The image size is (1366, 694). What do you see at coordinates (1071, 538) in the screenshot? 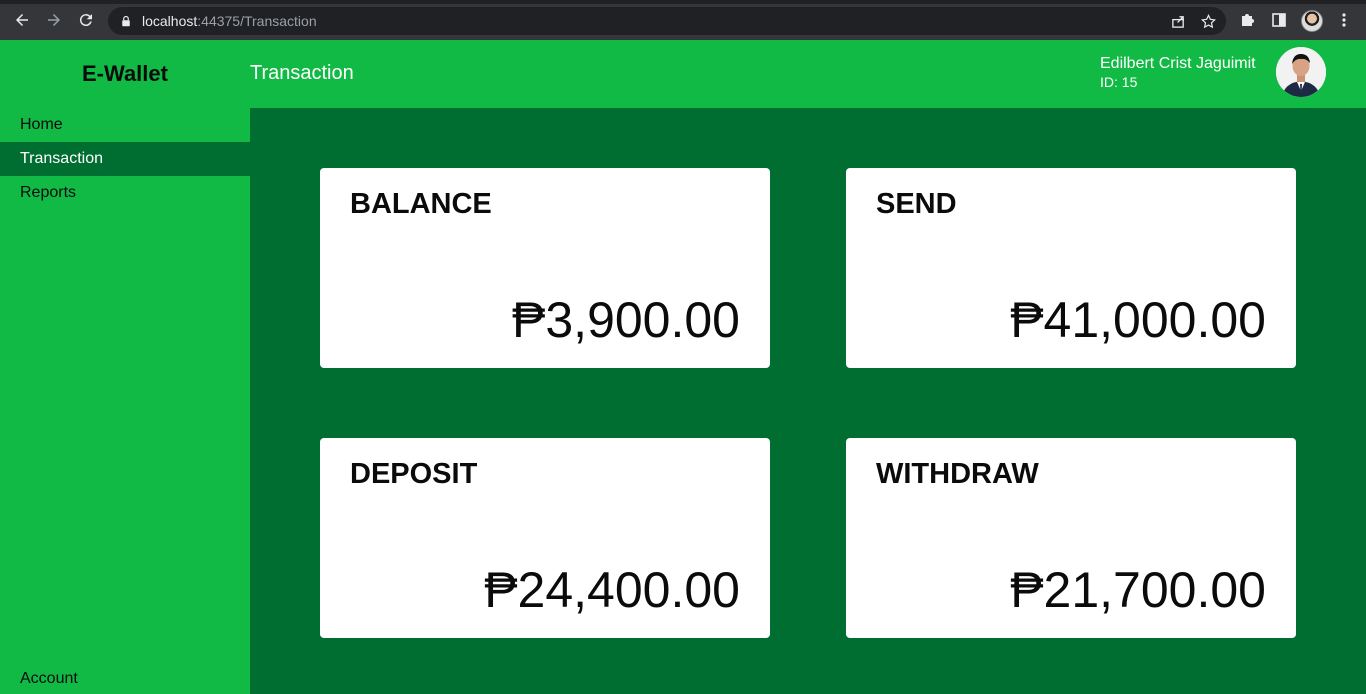
I see `withdraw-card: WITHDRAW ₱21,700.00` at bounding box center [1071, 538].